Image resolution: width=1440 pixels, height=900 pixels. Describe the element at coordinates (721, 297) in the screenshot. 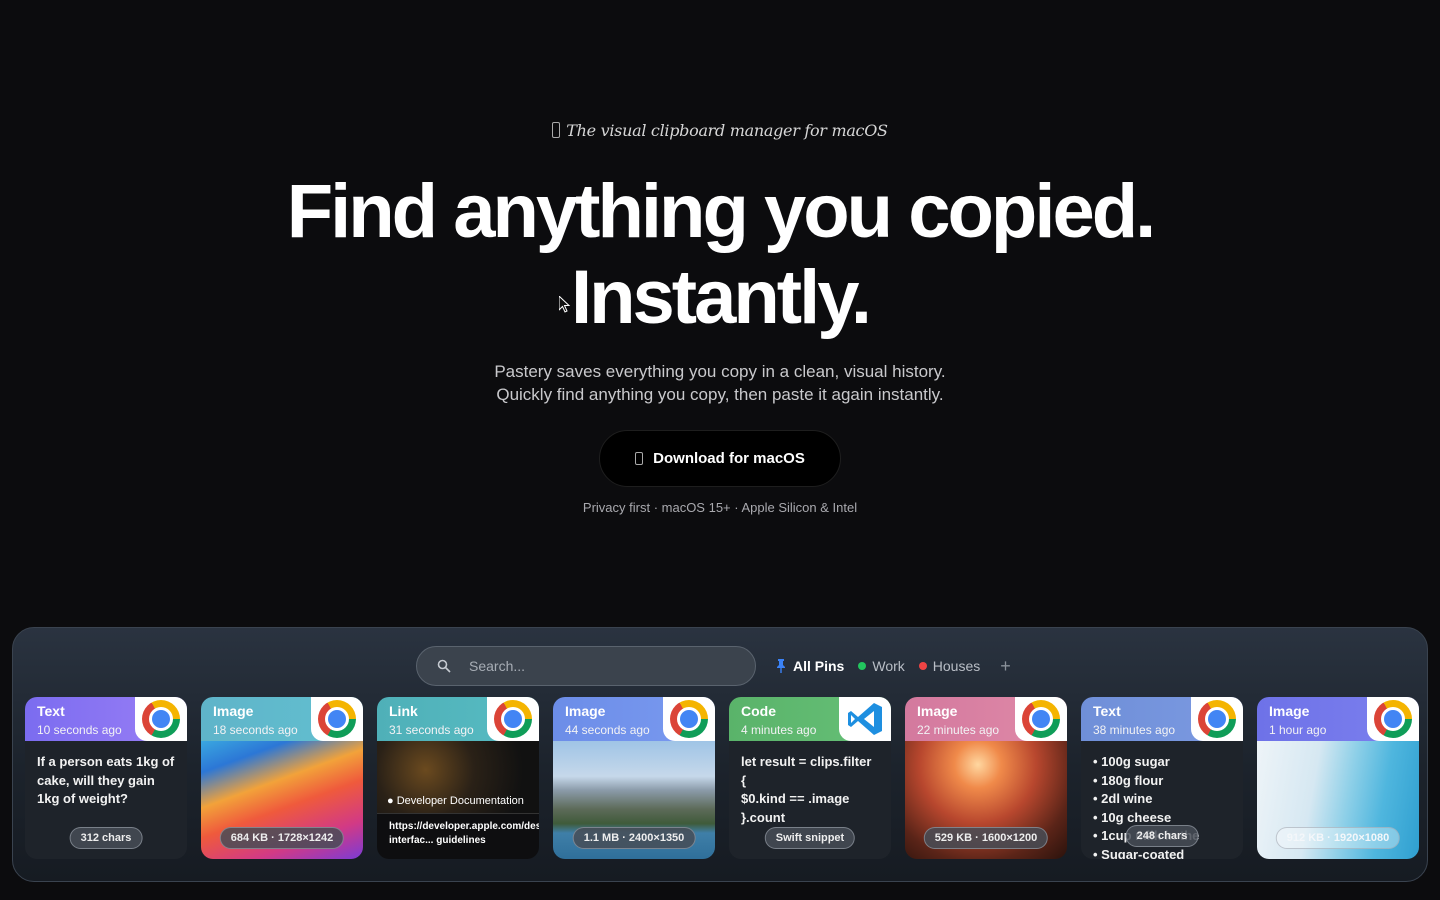

I see `headline-line2: Instantly.` at that location.